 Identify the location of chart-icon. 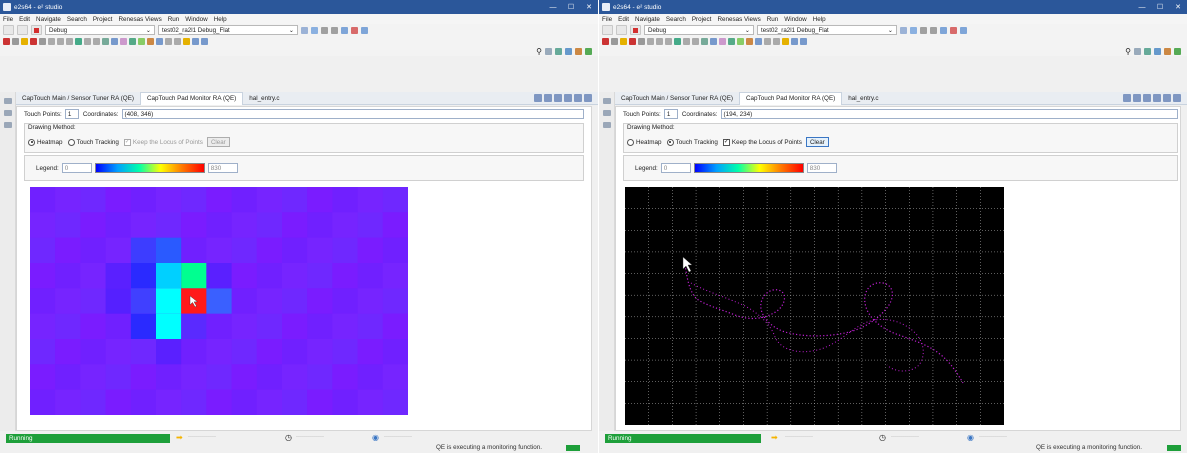
(1167, 98).